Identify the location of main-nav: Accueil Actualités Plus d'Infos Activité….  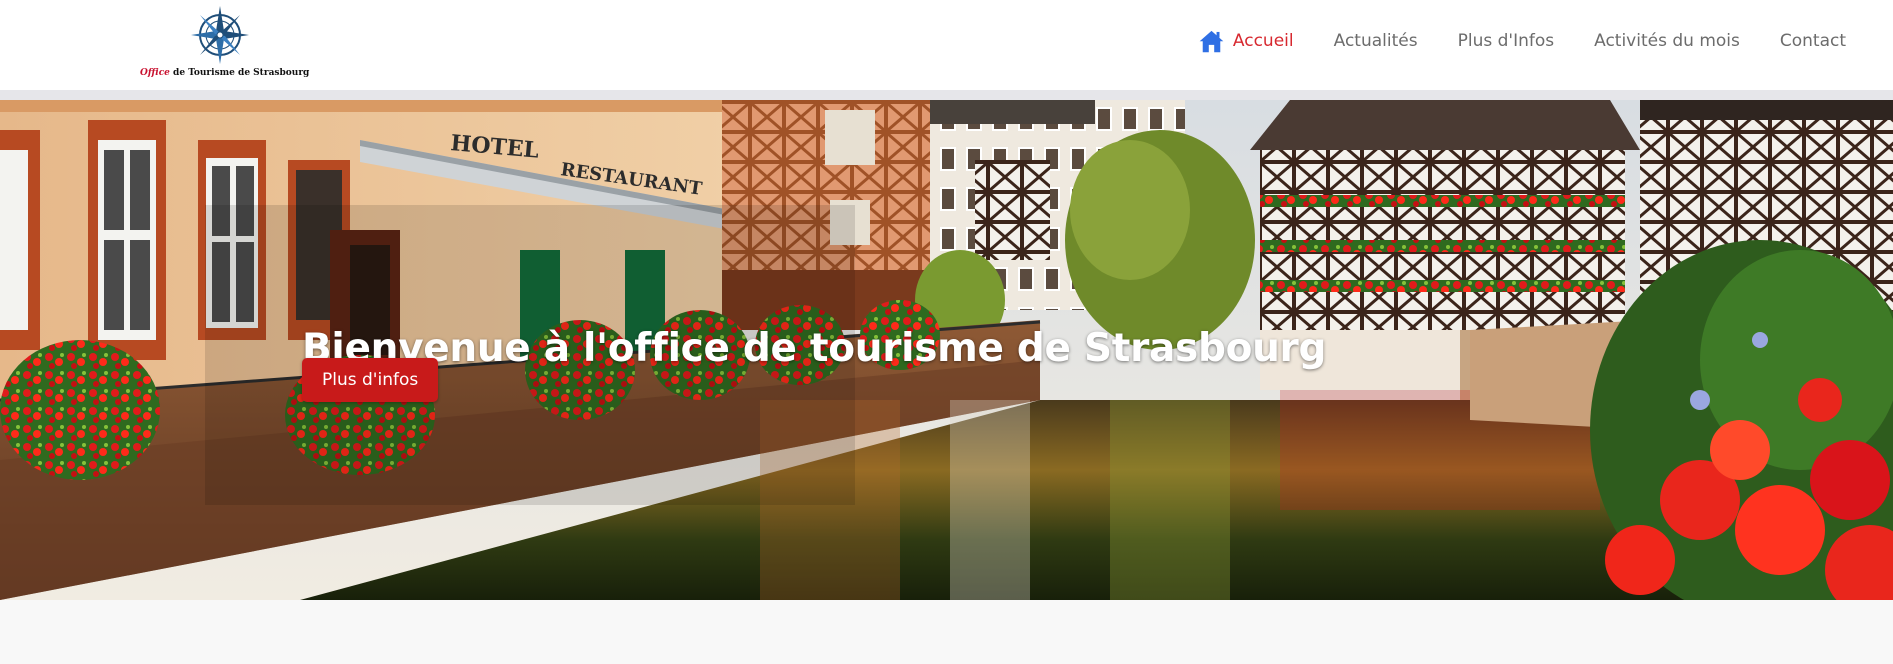
(1522, 41).